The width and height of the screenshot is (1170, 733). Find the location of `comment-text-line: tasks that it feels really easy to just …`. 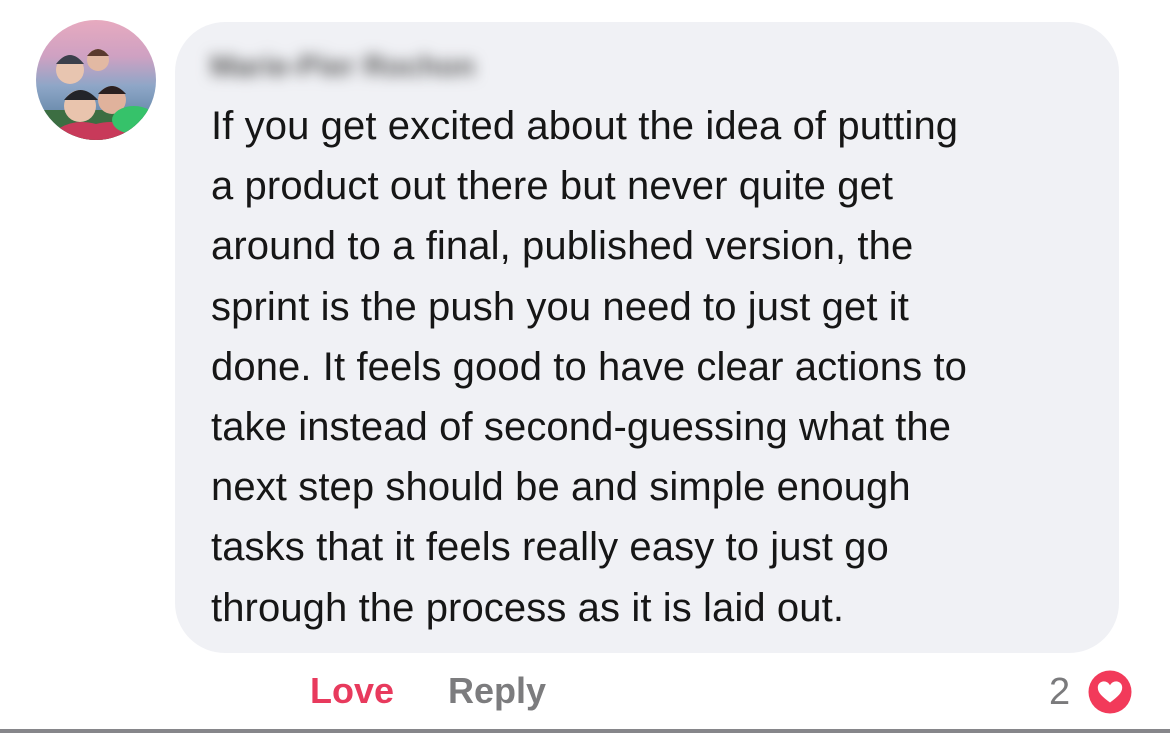

comment-text-line: tasks that it feels really easy to just … is located at coordinates (550, 547).